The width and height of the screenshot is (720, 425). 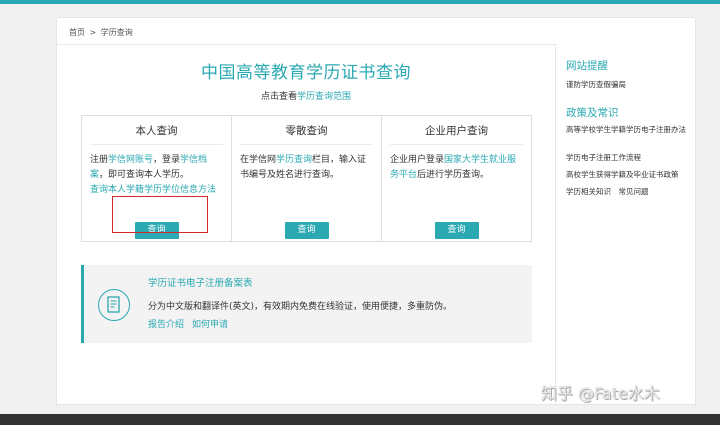 I want to click on watermark: 知乎 @Fate水木, so click(x=600, y=393).